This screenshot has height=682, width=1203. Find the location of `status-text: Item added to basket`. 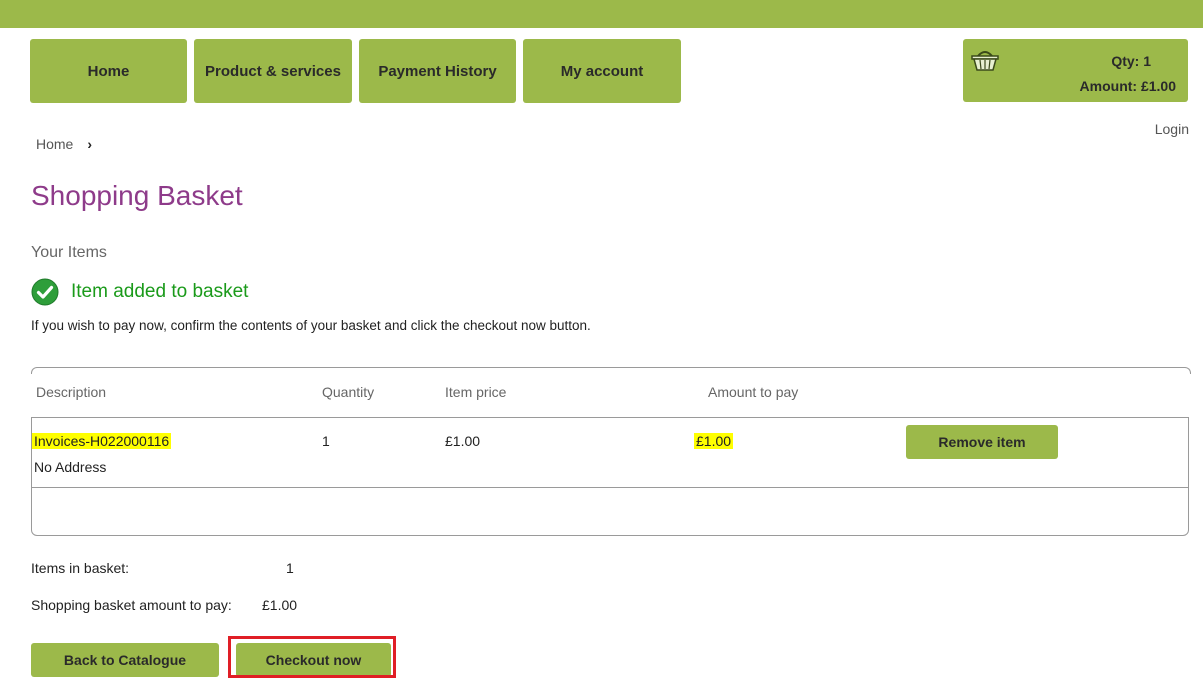

status-text: Item added to basket is located at coordinates (160, 291).